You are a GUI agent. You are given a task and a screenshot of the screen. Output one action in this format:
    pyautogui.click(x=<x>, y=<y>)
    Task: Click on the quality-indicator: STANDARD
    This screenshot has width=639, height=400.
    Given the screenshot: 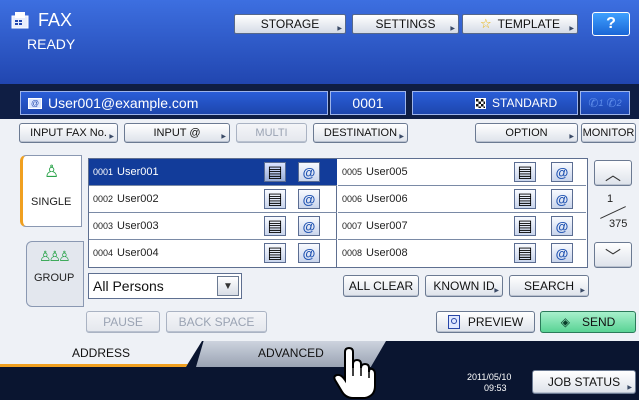 What is the action you would take?
    pyautogui.click(x=495, y=103)
    